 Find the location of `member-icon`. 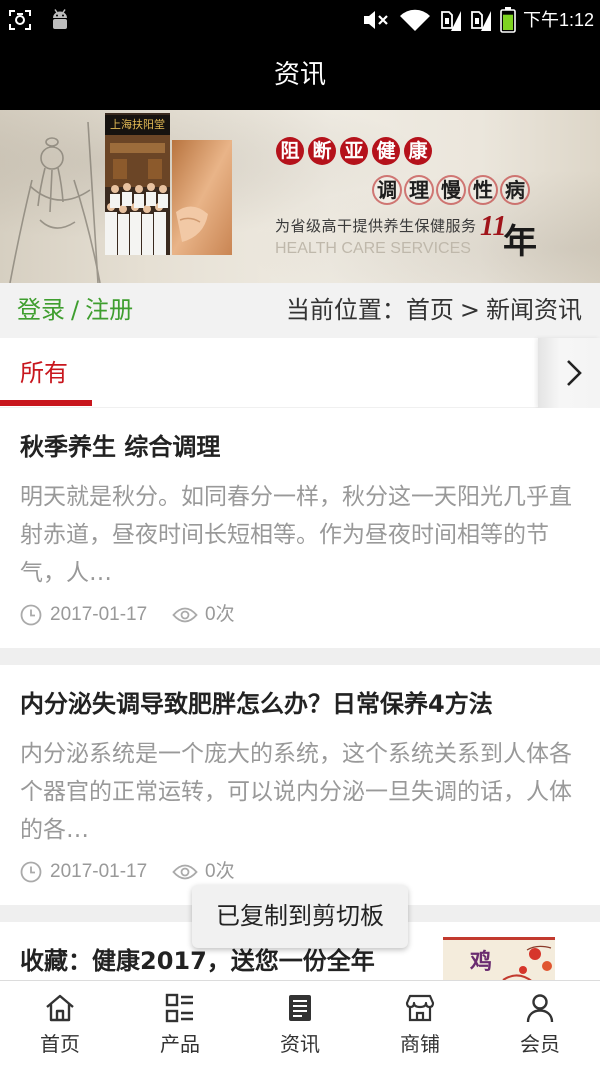

member-icon is located at coordinates (540, 1008).